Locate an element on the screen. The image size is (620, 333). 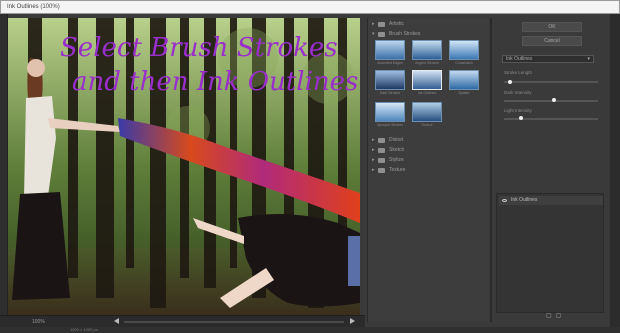
new-layer-icon: ▢ is located at coordinates (551, 316).